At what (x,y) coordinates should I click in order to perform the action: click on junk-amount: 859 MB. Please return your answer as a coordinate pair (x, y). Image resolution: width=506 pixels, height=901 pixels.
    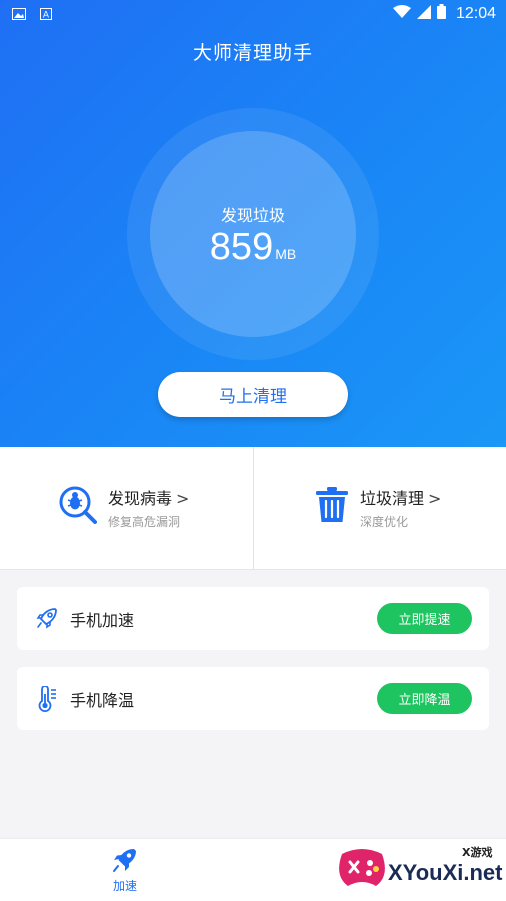
    Looking at the image, I should click on (253, 247).